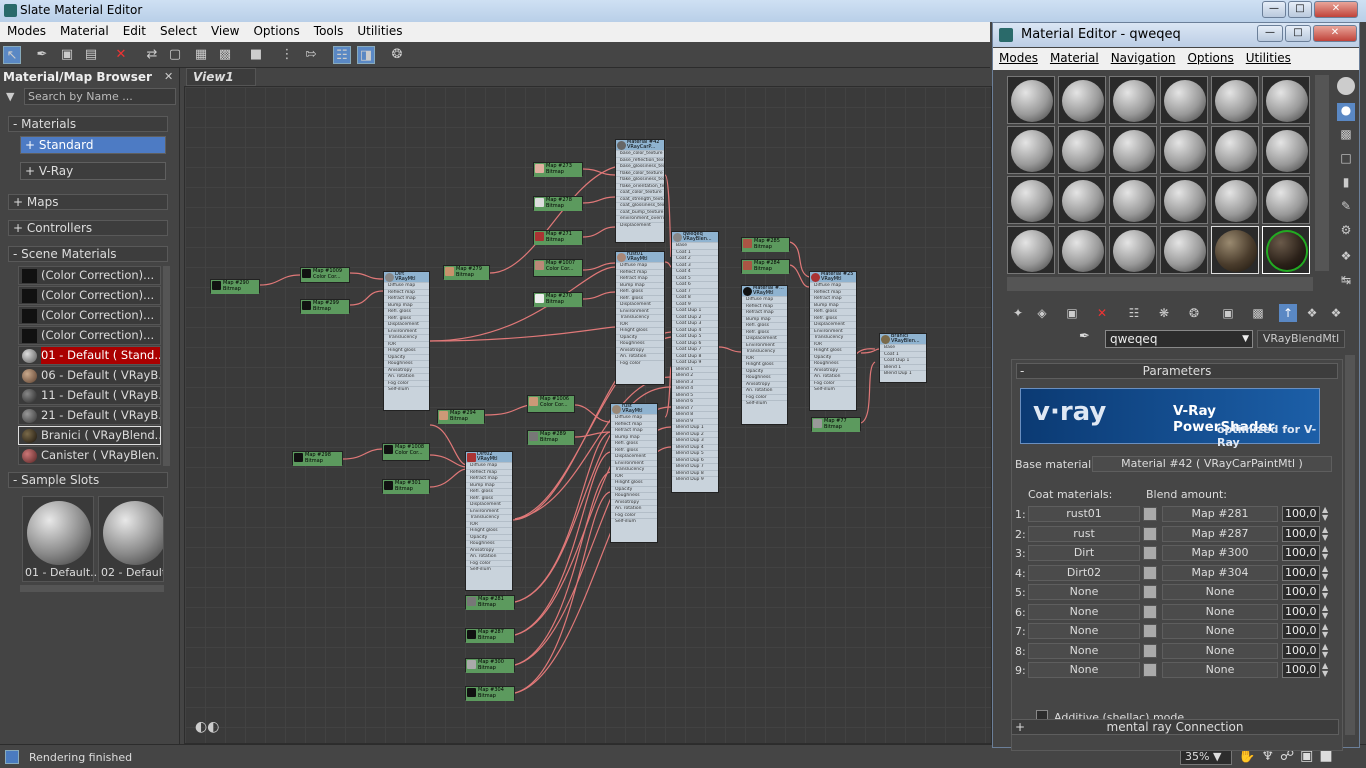 The width and height of the screenshot is (1366, 768). I want to click on medit-menu-options: Options, so click(1210, 58).